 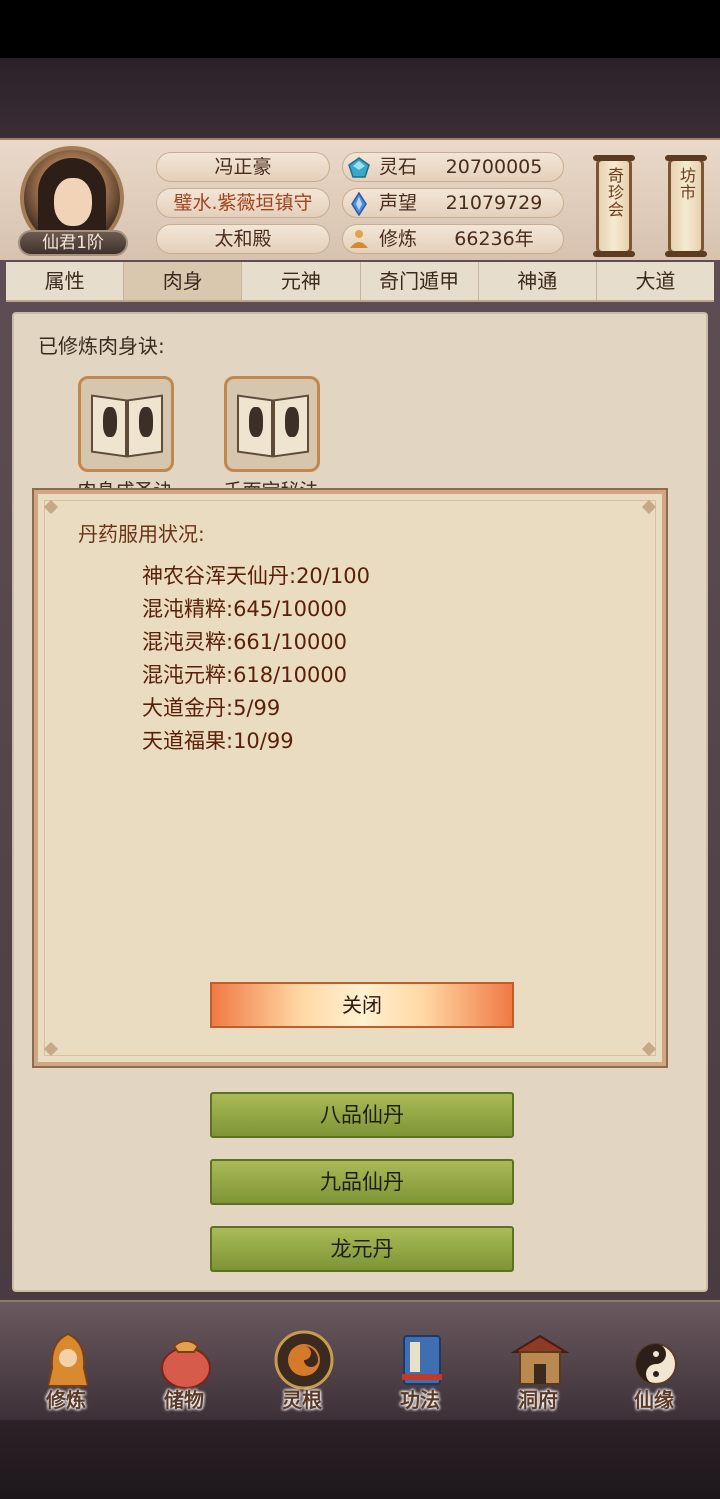 What do you see at coordinates (245, 675) in the screenshot?
I see `pill-status-row: 混沌元粹:618/10000` at bounding box center [245, 675].